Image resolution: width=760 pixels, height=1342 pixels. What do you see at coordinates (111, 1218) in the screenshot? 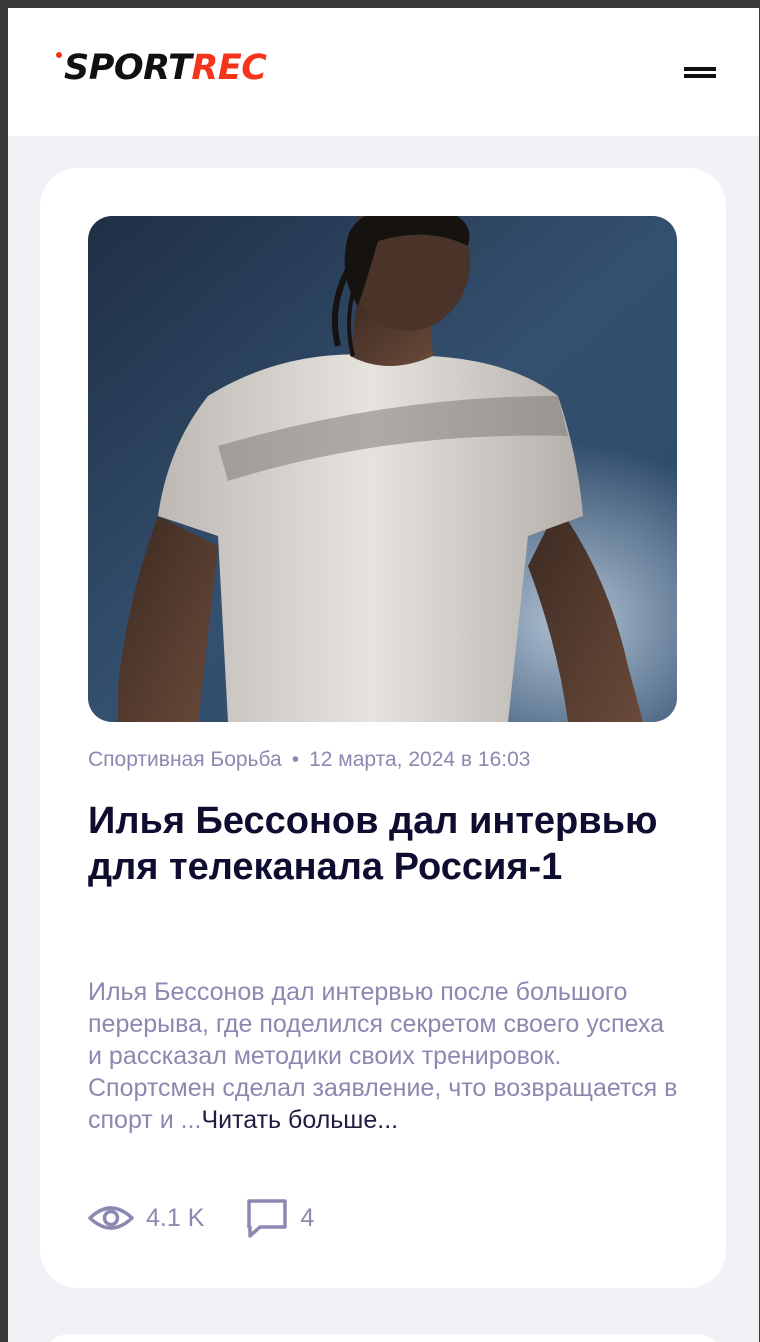
I see `eye-icon` at bounding box center [111, 1218].